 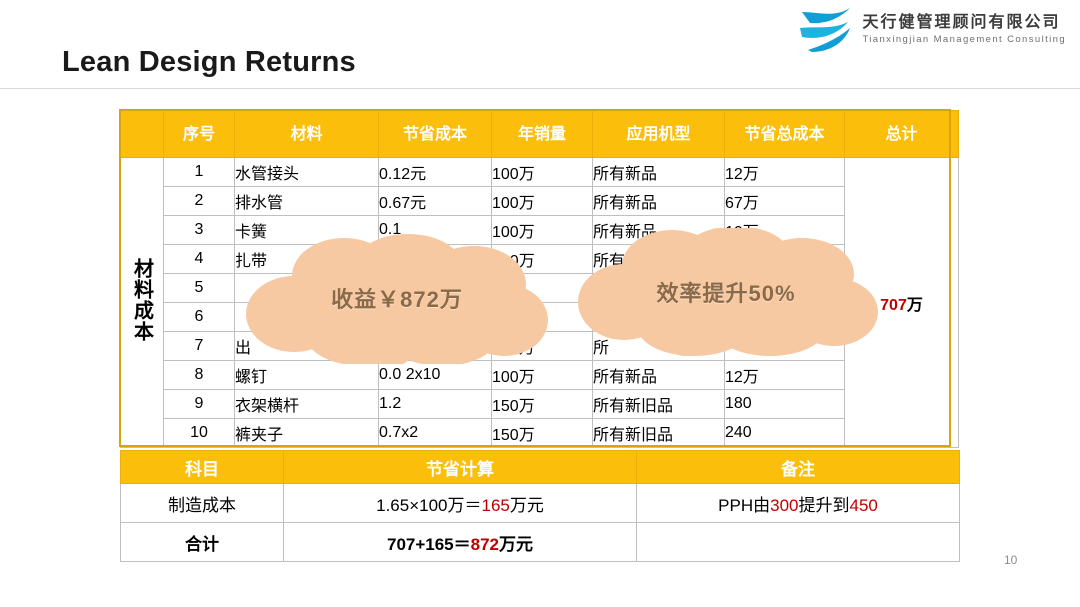 I want to click on calc-highlight: 872, so click(x=485, y=544).